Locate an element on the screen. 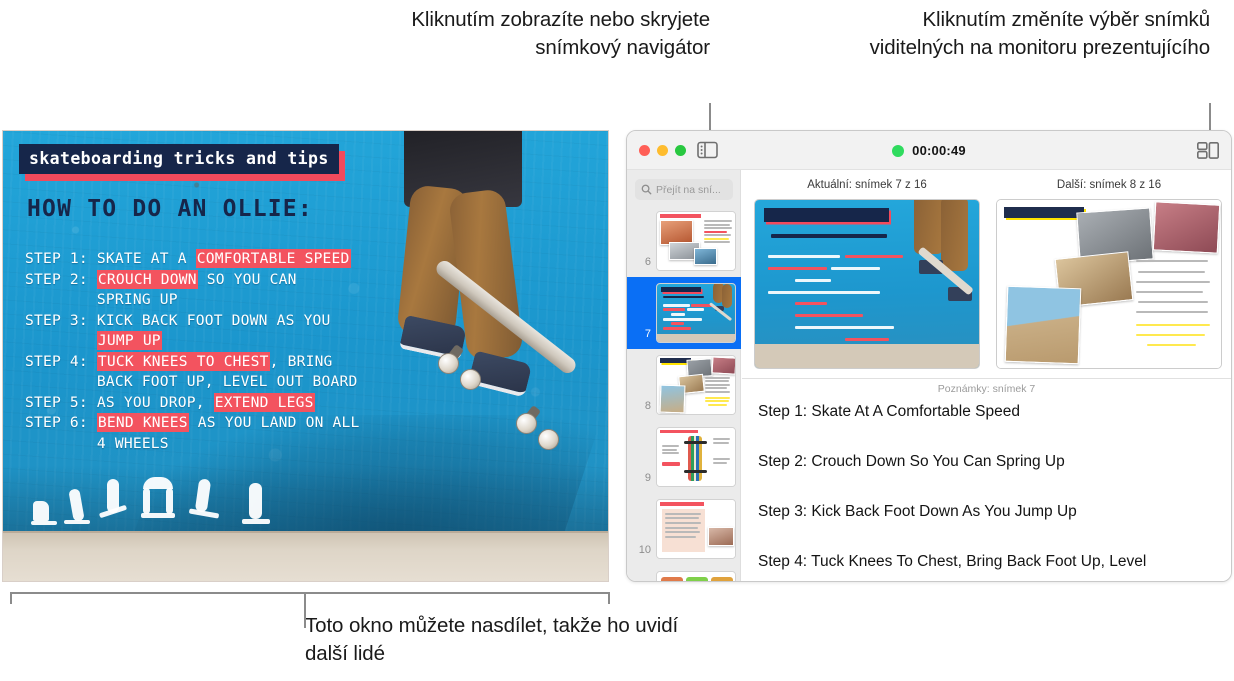 The width and height of the screenshot is (1234, 681). slide-step-line: STEP 2: CROUCH DOWN SO YOU CAN is located at coordinates (161, 279).